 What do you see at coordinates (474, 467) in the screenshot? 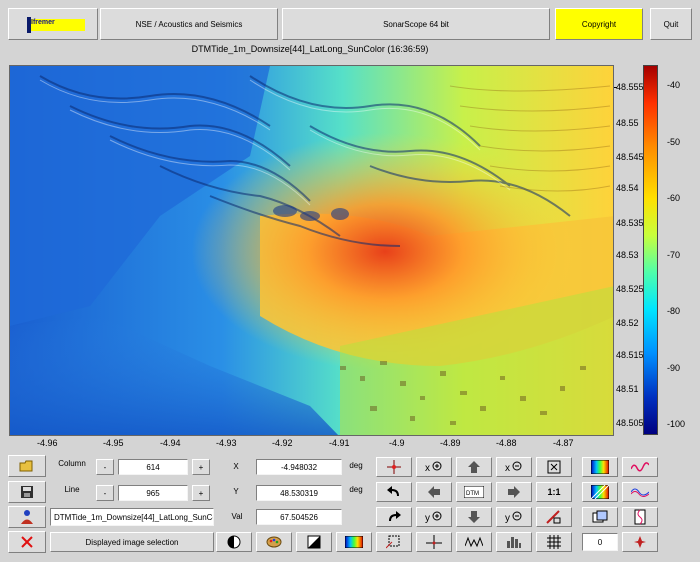
I see `move-up-button` at bounding box center [474, 467].